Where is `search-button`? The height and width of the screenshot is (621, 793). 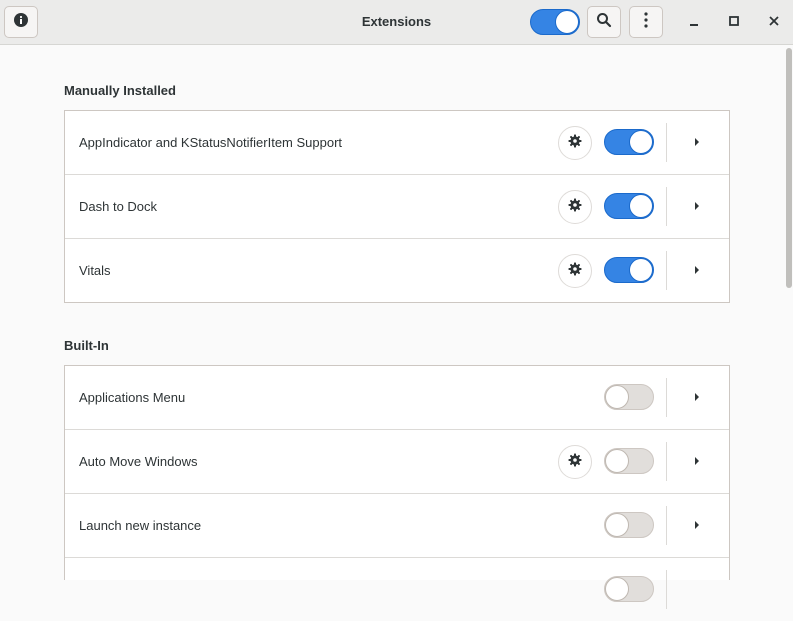
search-button is located at coordinates (604, 22).